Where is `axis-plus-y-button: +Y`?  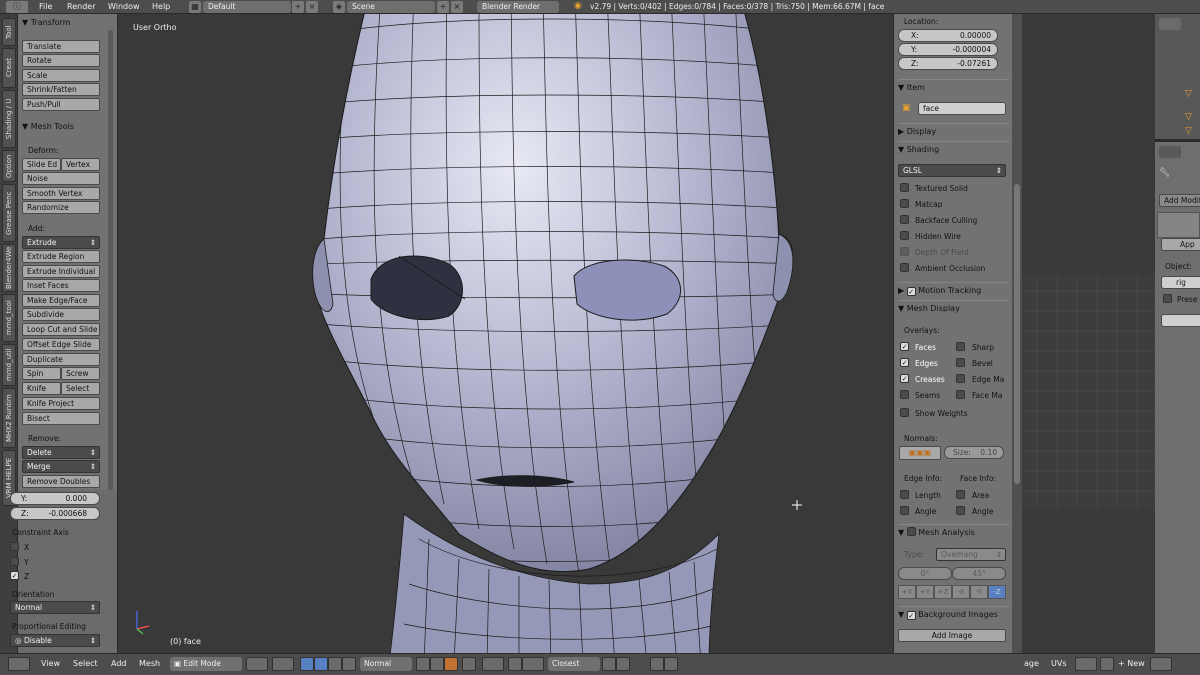
axis-plus-y-button: +Y is located at coordinates (925, 592).